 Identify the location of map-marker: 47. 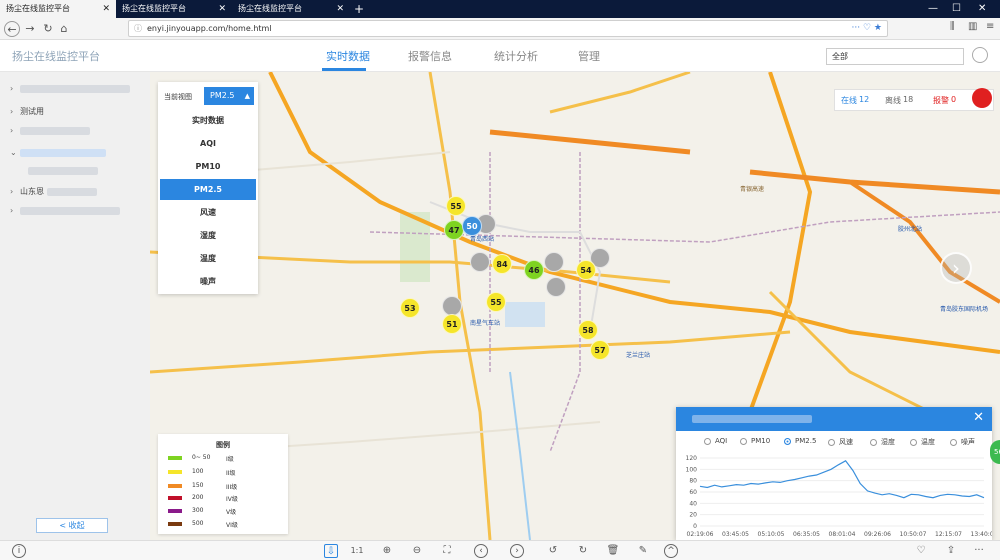
(454, 230).